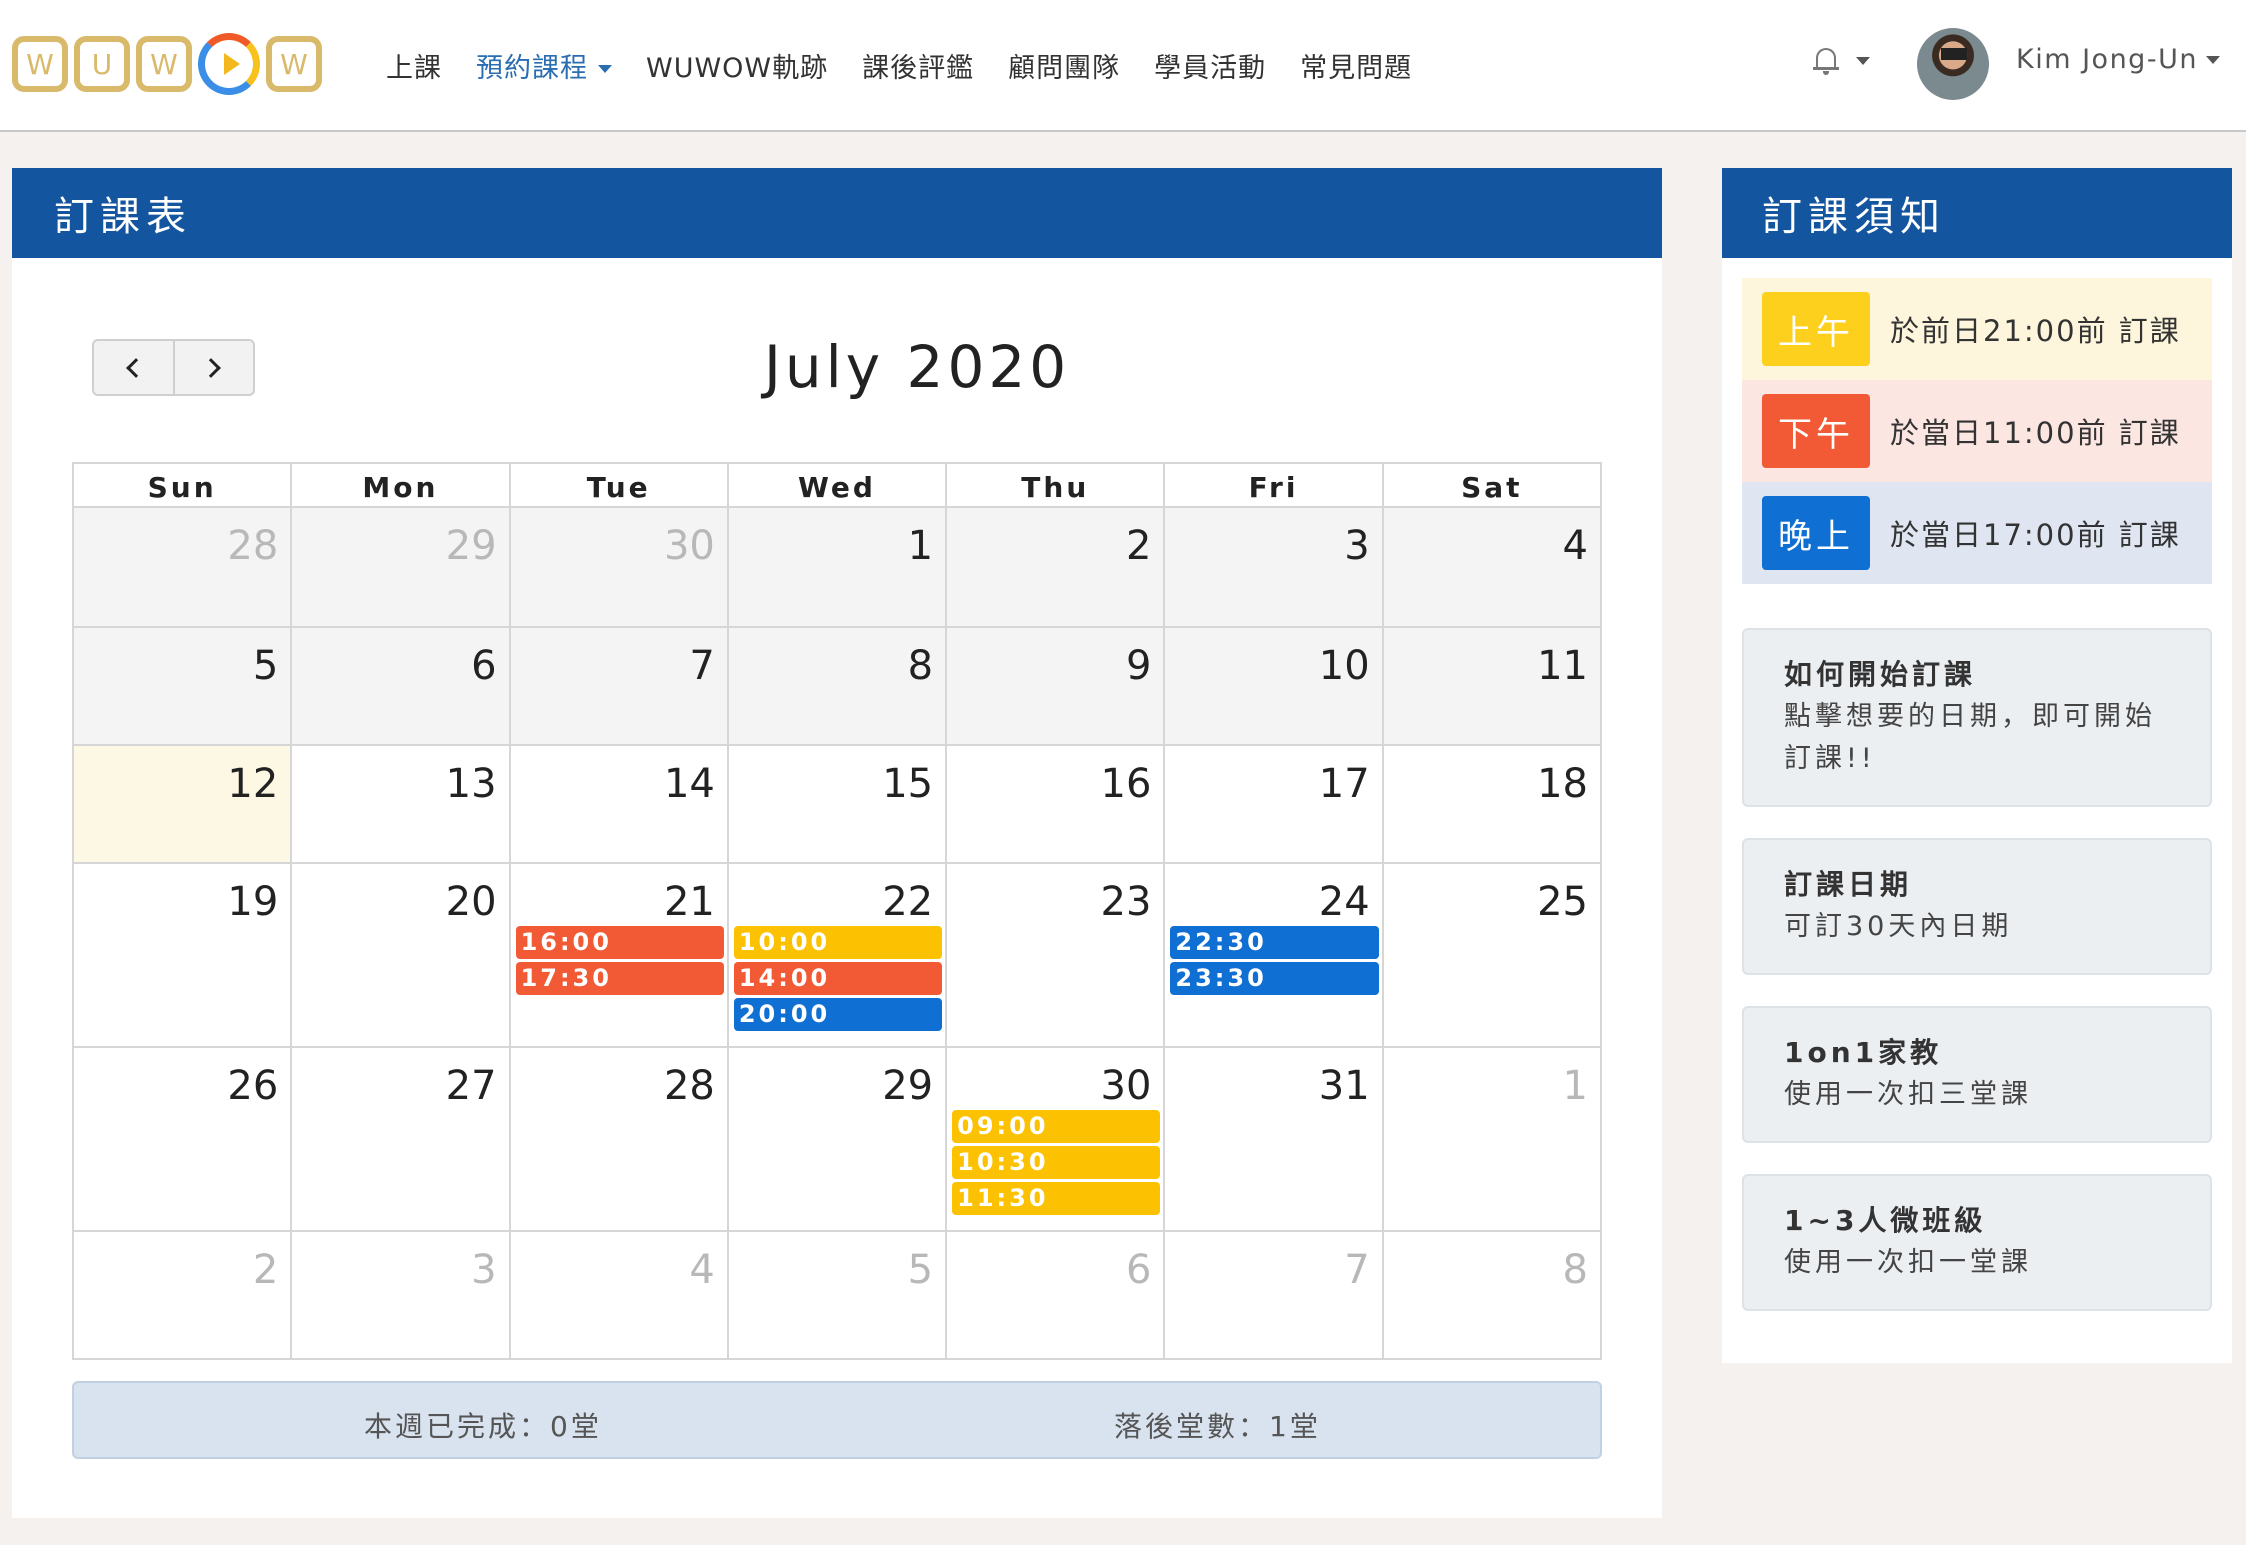  Describe the element at coordinates (605, 69) in the screenshot. I see `caret-down-icon` at that location.